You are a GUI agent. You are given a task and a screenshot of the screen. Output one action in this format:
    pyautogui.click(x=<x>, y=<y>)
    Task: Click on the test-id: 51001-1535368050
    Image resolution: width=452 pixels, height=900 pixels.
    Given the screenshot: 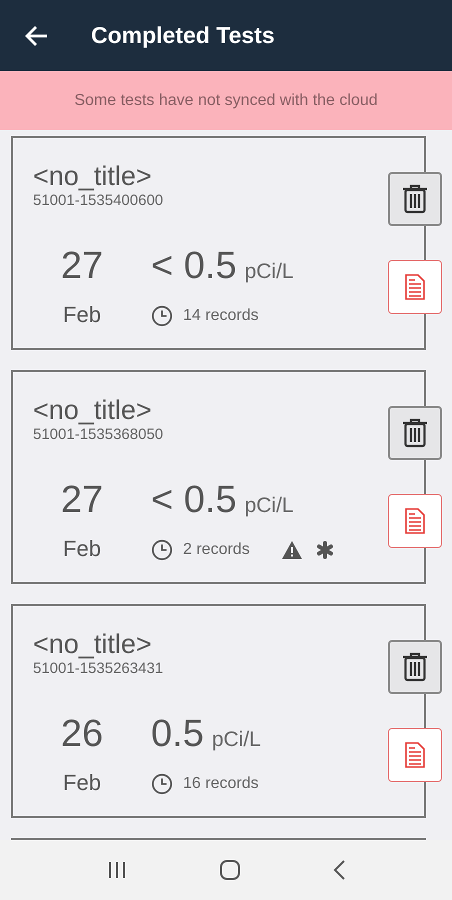 What is the action you would take?
    pyautogui.click(x=98, y=435)
    